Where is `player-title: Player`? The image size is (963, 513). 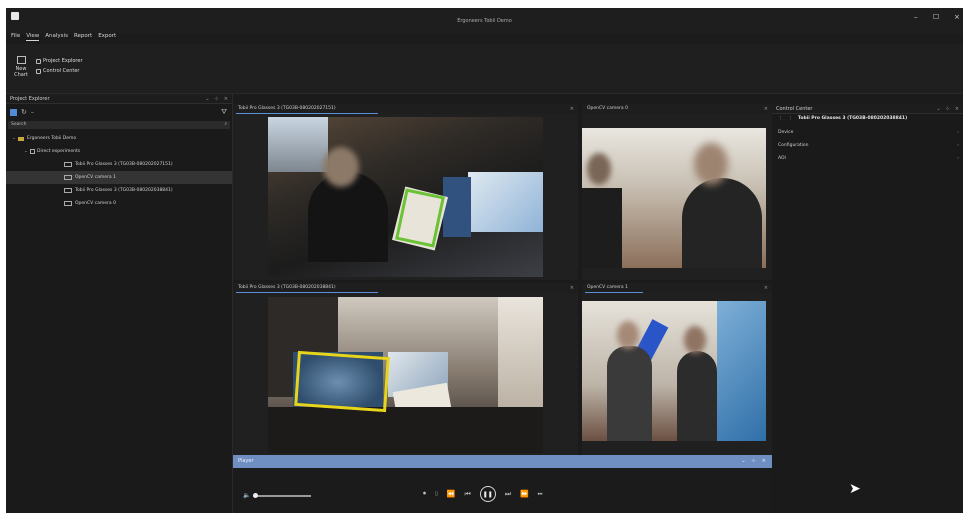 player-title: Player is located at coordinates (246, 461).